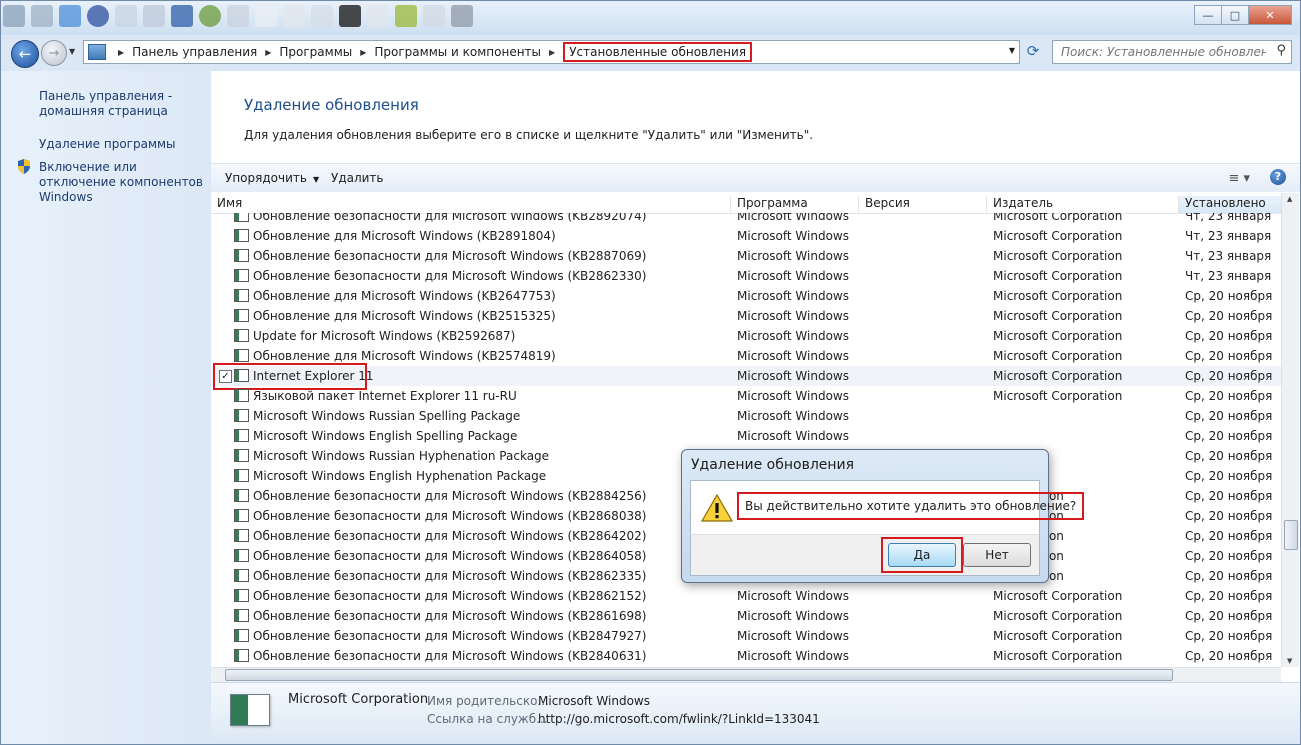 The image size is (1301, 745). I want to click on refresh-icon: ⟳, so click(1033, 52).